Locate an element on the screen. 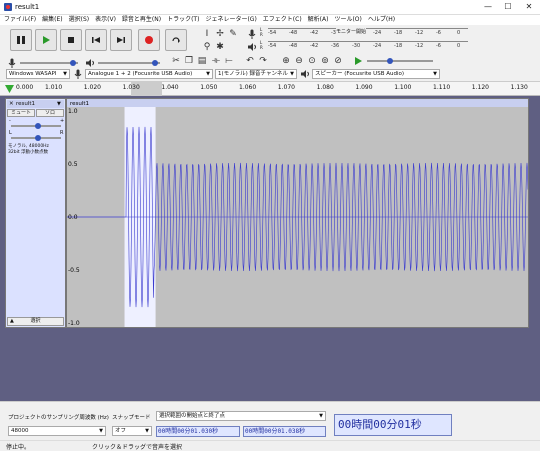  input-device-value: Analogue 1 + 2 (Focusrite USB Audio) is located at coordinates (140, 74).